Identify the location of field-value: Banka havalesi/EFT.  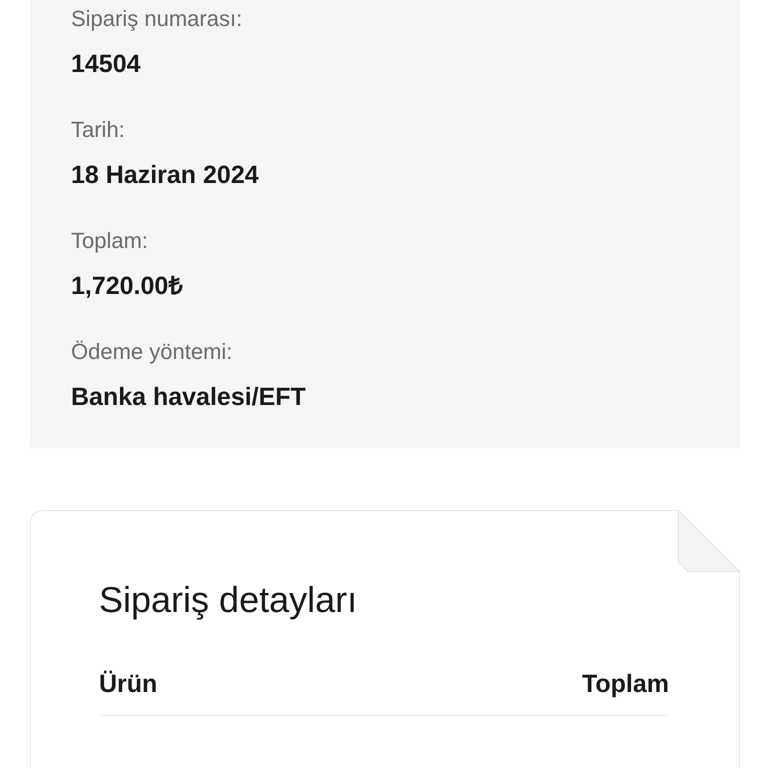
(188, 397).